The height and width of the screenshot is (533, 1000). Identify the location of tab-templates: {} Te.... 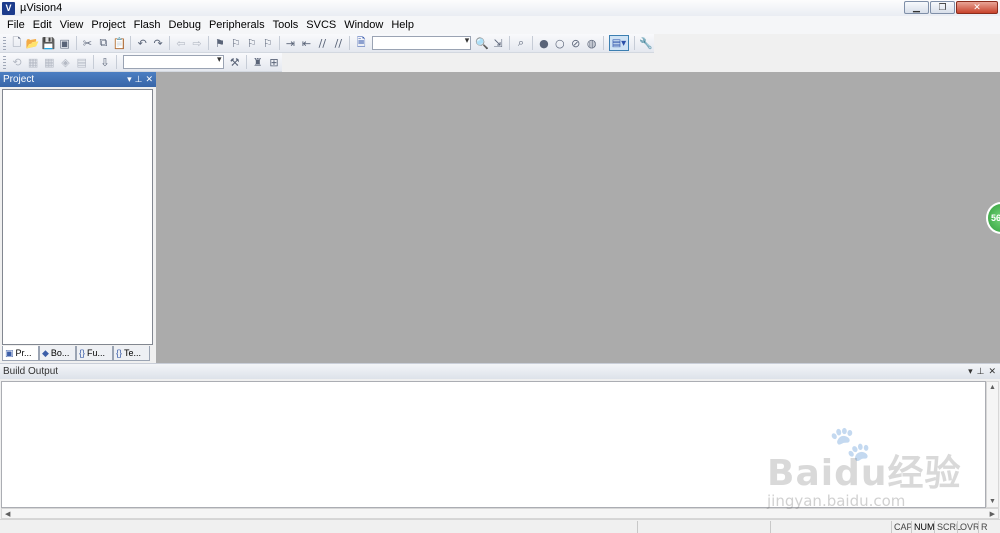
(131, 353).